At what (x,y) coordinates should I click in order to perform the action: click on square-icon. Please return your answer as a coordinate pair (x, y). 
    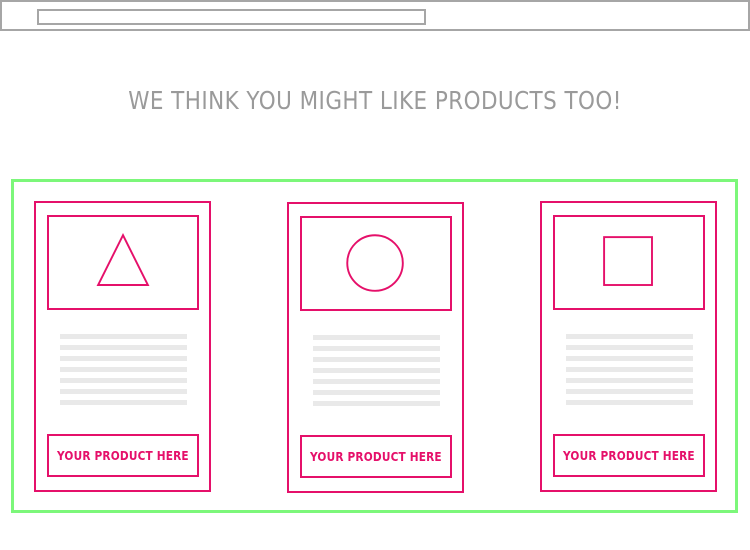
    Looking at the image, I should click on (628, 261).